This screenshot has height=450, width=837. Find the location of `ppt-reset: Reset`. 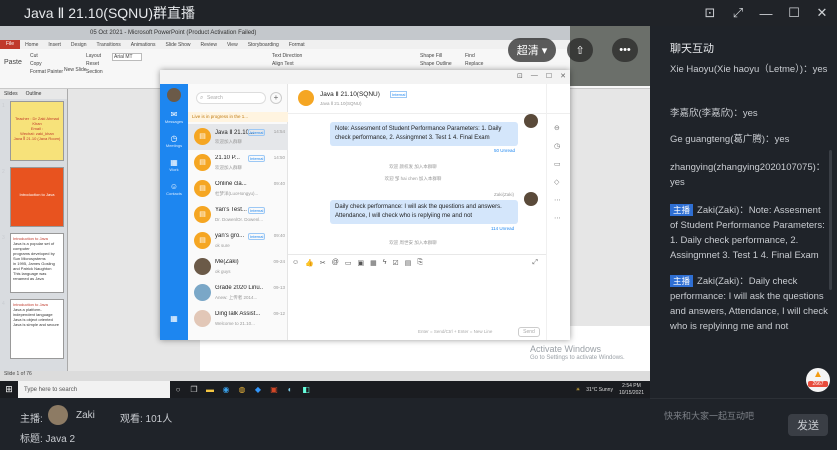

ppt-reset: Reset is located at coordinates (93, 64).